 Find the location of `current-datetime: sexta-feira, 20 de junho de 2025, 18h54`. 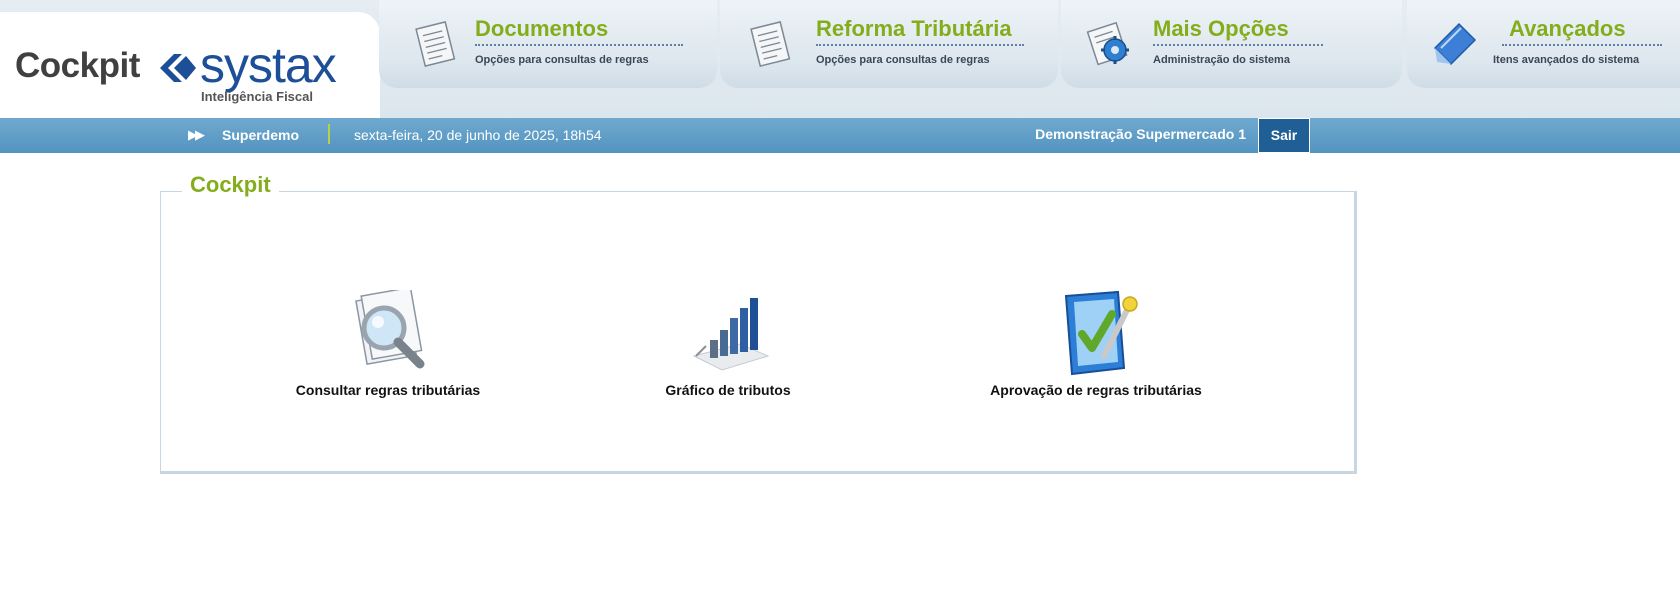

current-datetime: sexta-feira, 20 de junho de 2025, 18h54 is located at coordinates (478, 135).